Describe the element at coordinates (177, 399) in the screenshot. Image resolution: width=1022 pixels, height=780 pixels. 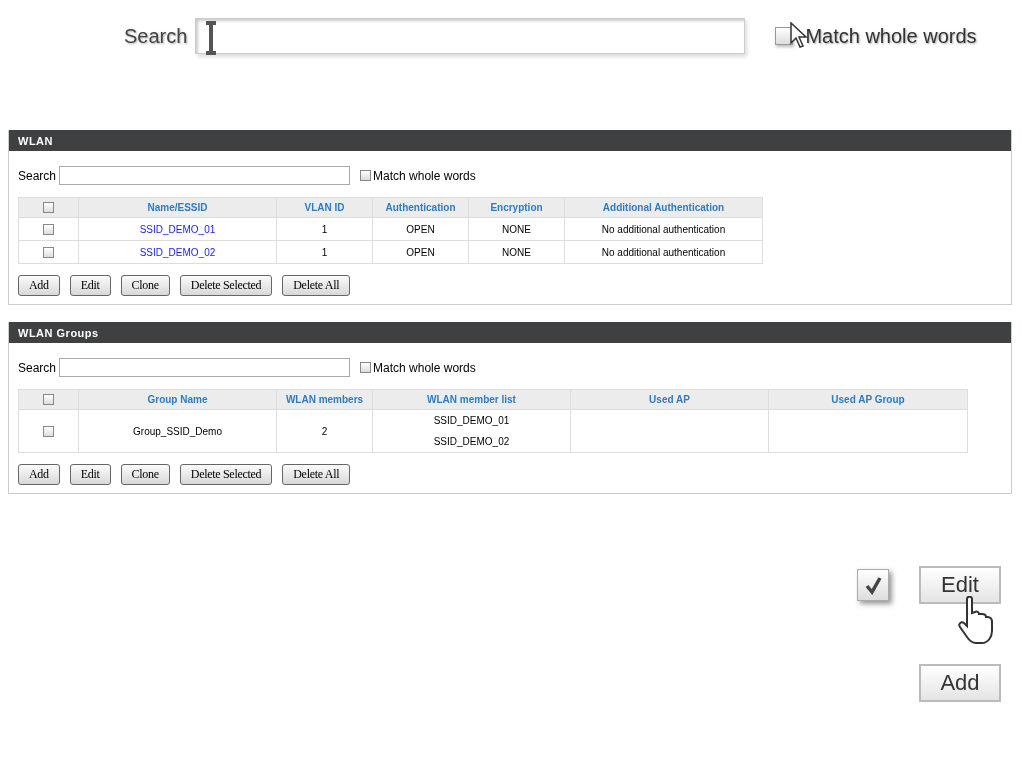
I see `column-header: Group Name` at that location.